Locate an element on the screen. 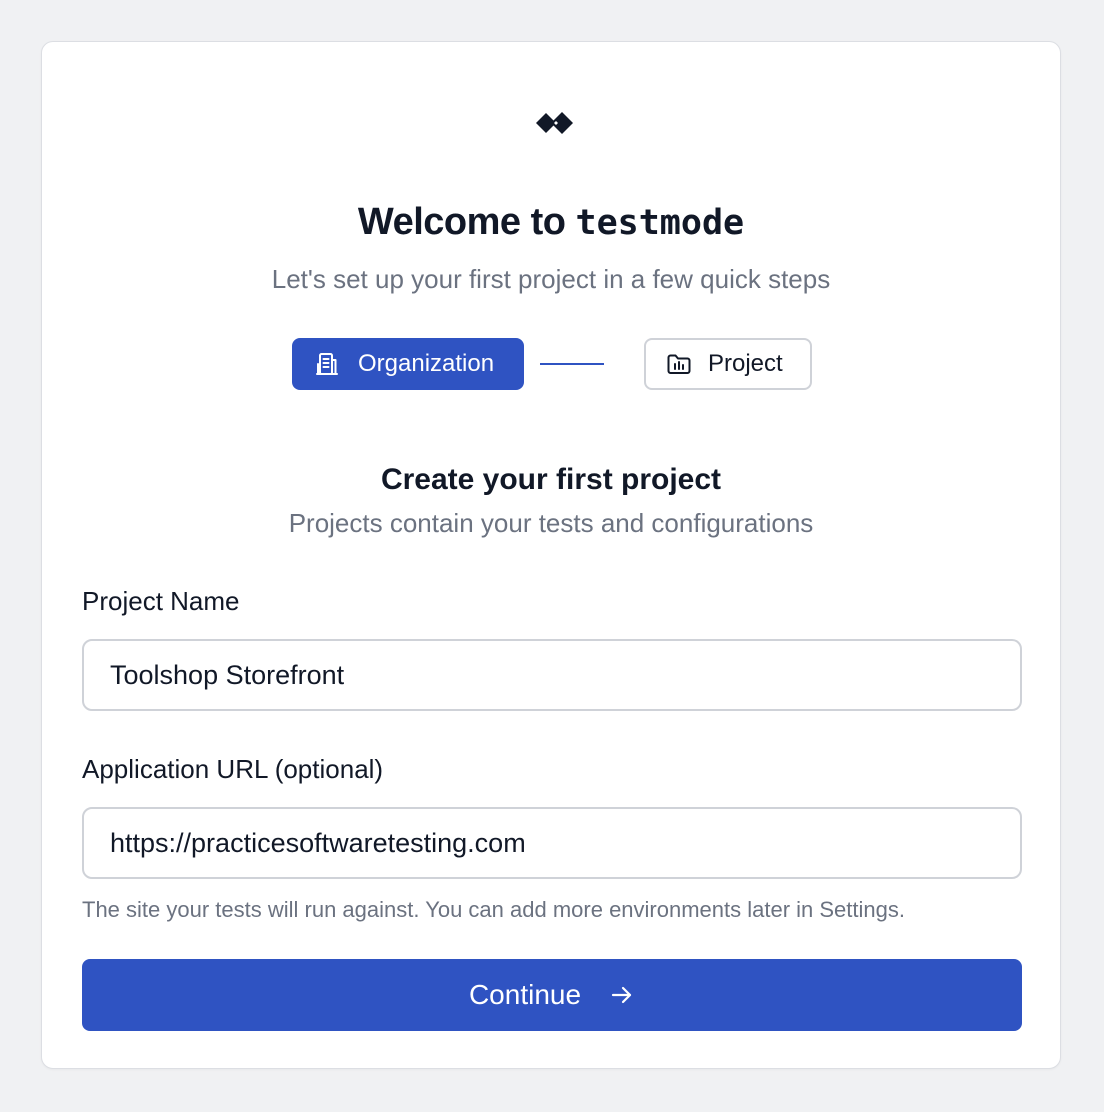 The width and height of the screenshot is (1104, 1112). step-label: Project is located at coordinates (745, 363).